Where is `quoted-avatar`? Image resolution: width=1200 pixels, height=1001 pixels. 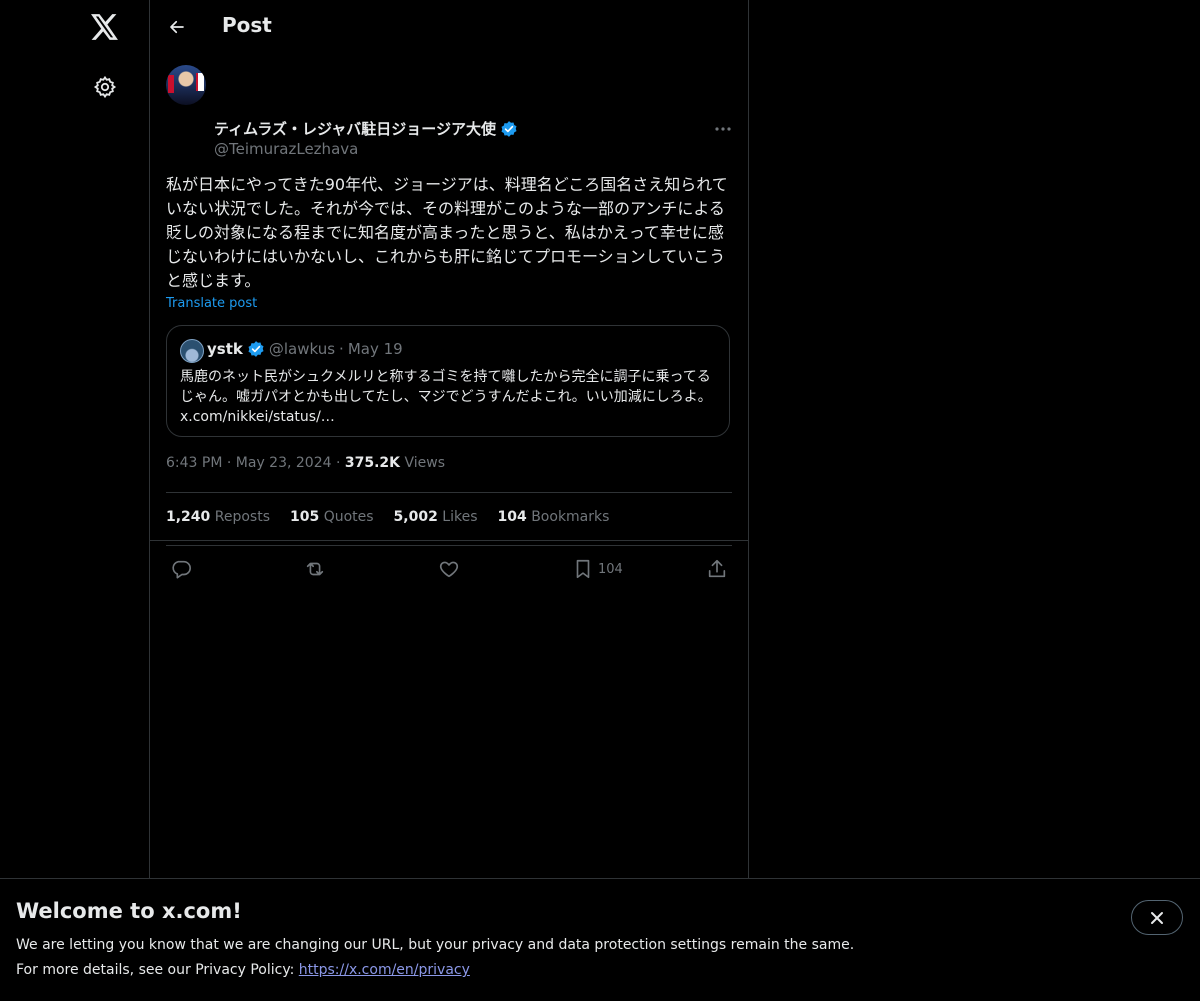 quoted-avatar is located at coordinates (192, 351).